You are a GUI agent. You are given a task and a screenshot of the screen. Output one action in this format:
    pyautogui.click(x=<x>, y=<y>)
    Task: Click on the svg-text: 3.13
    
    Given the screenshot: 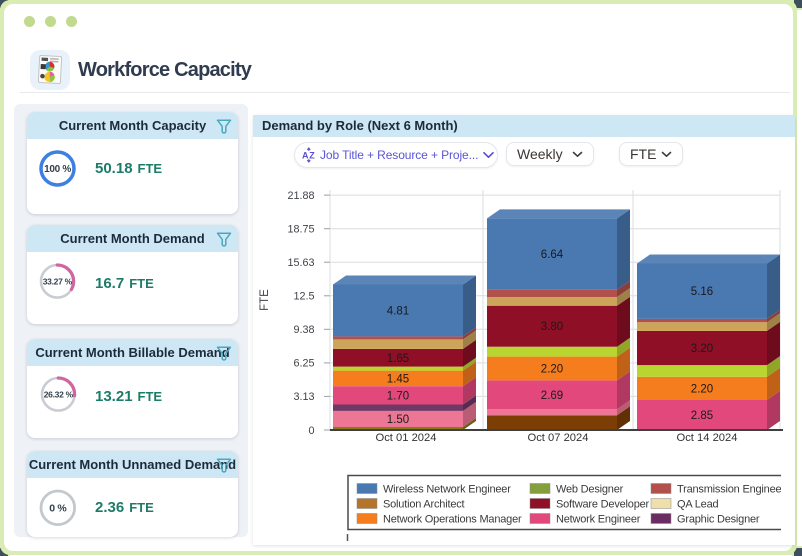 What is the action you would take?
    pyautogui.click(x=303, y=397)
    